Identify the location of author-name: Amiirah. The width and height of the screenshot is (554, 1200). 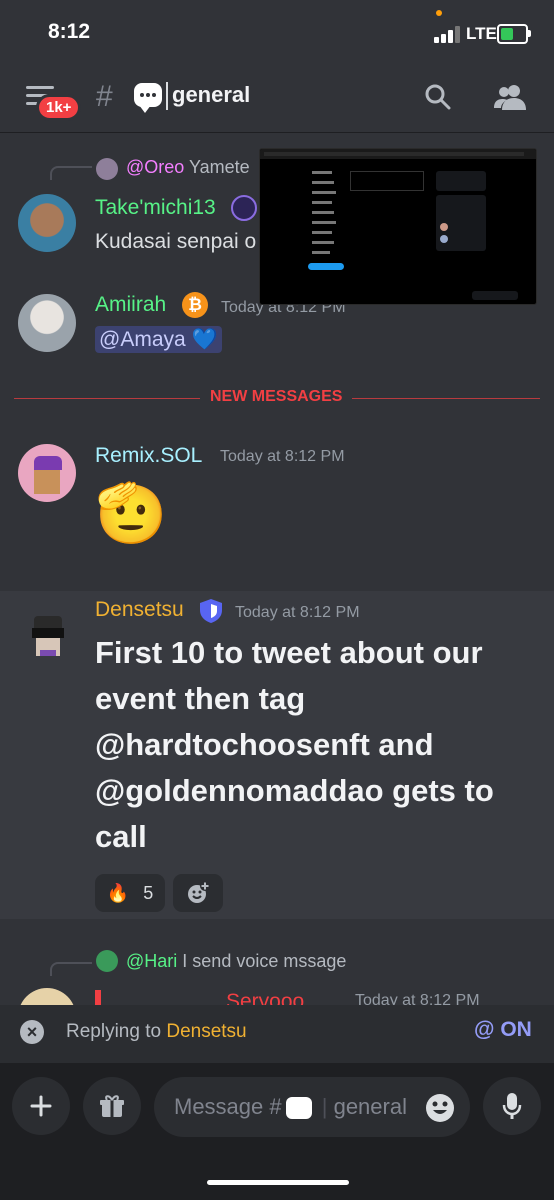
(130, 305).